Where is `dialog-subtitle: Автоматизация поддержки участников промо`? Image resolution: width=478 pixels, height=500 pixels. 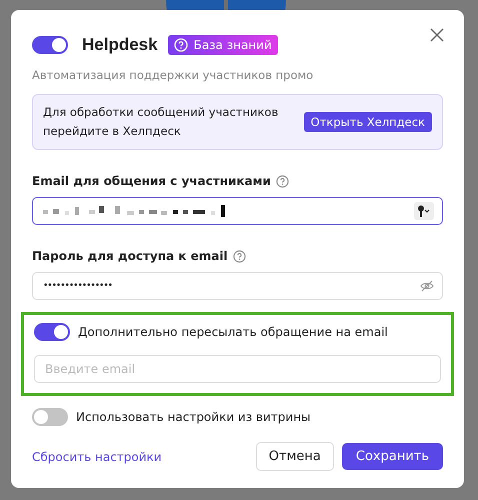
dialog-subtitle: Автоматизация поддержки участников промо is located at coordinates (173, 75).